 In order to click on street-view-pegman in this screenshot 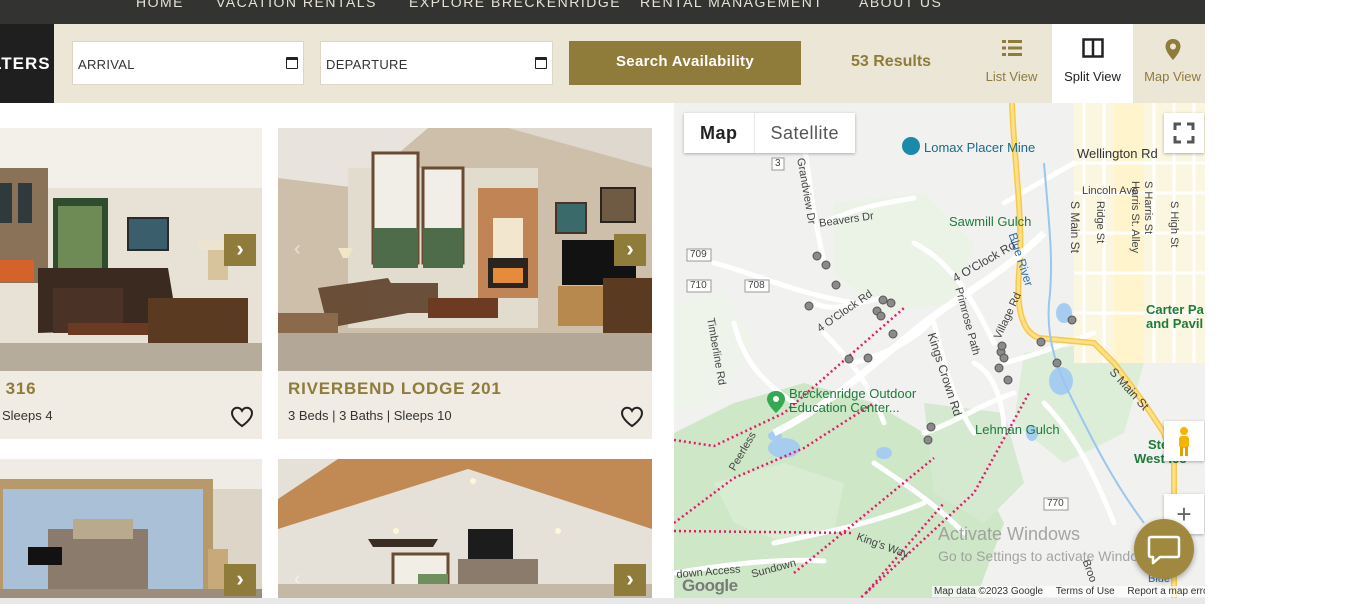, I will do `click(1184, 441)`.